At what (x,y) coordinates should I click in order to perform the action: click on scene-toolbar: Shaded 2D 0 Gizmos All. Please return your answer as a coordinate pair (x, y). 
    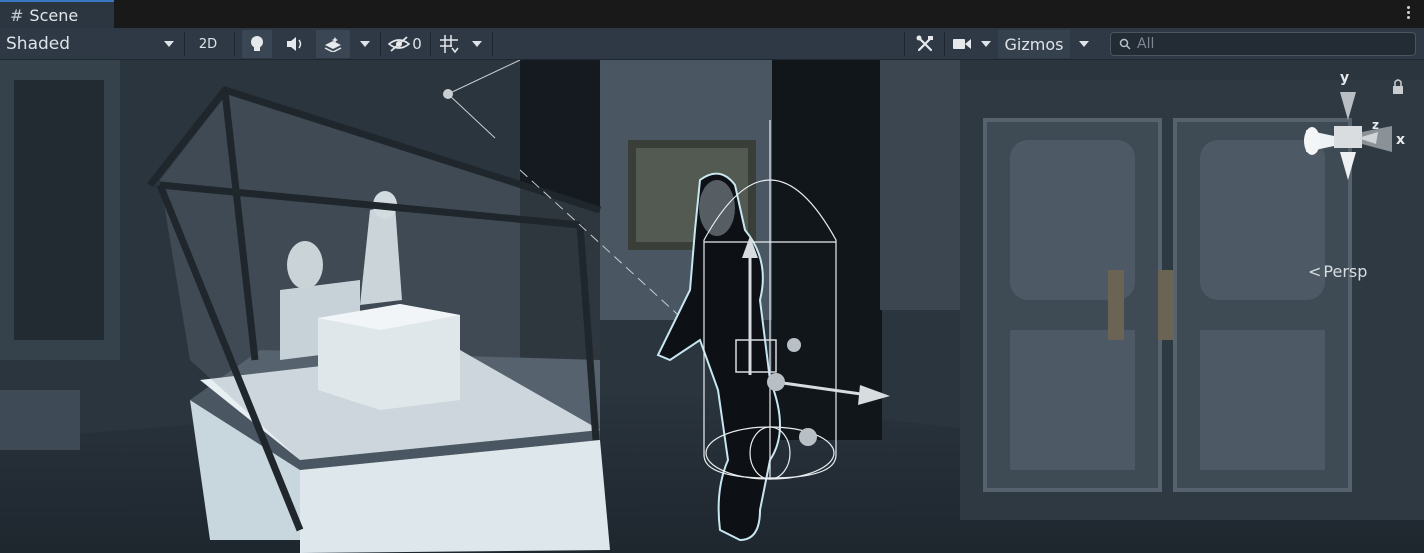
    Looking at the image, I should click on (712, 44).